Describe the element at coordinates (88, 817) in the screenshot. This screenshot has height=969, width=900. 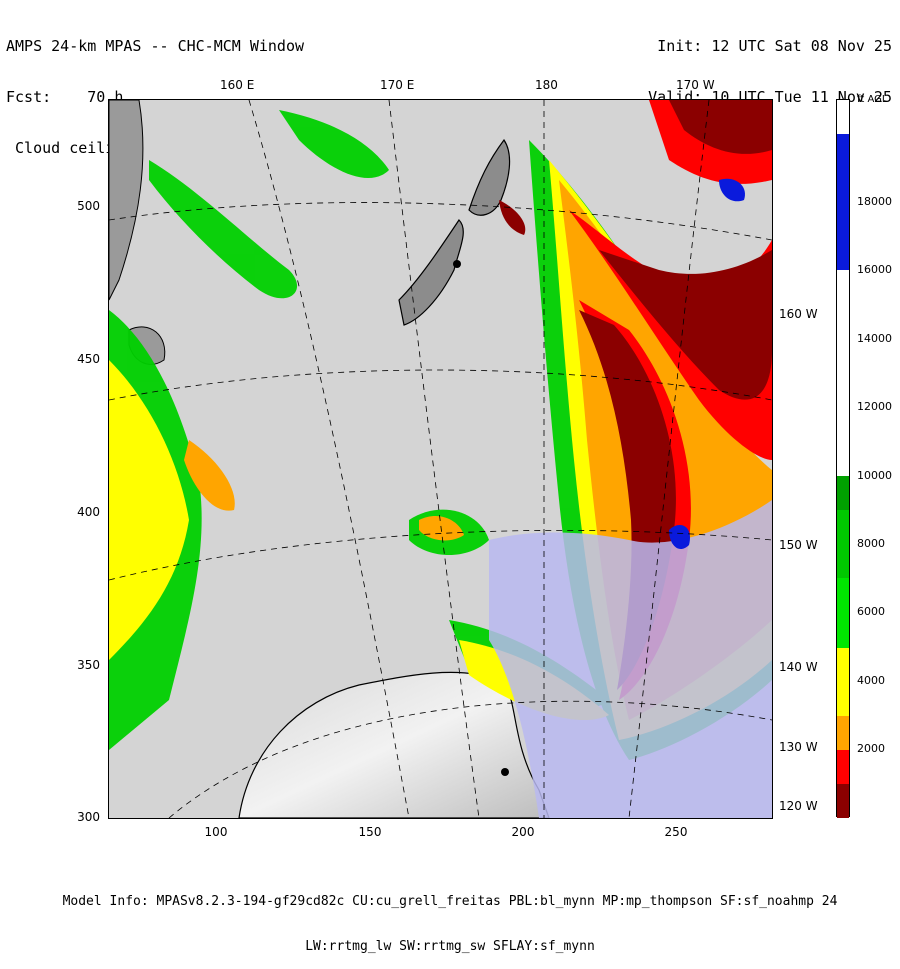
I see `y-tick: 300` at that location.